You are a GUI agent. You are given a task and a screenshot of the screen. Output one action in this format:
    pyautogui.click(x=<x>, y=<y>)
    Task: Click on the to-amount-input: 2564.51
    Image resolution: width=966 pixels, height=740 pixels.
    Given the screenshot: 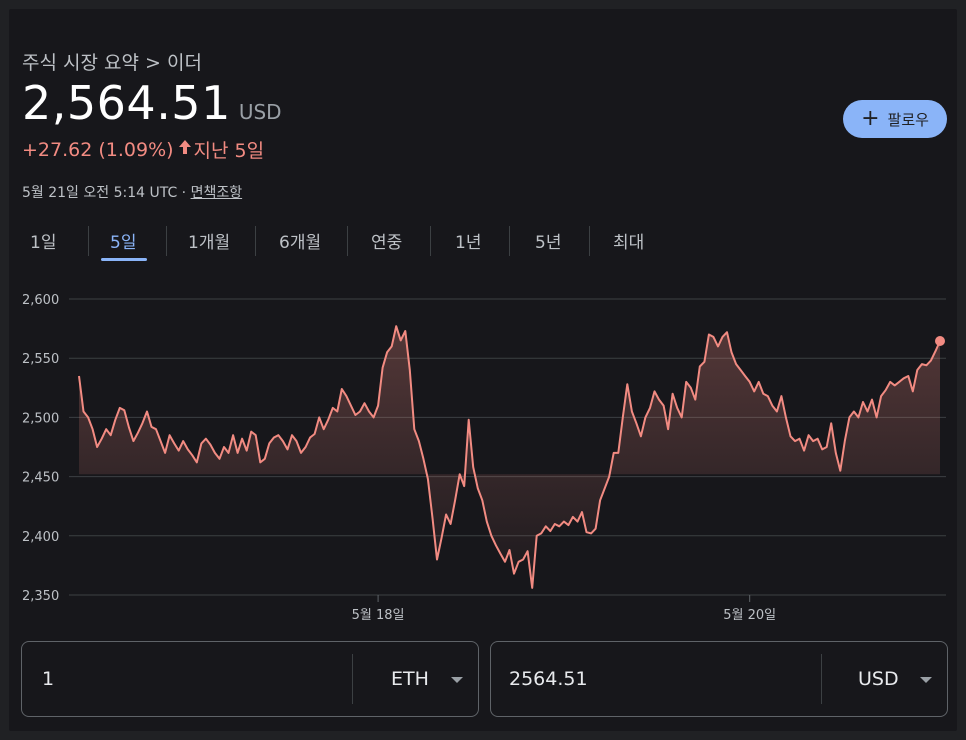 What is the action you would take?
    pyautogui.click(x=548, y=679)
    